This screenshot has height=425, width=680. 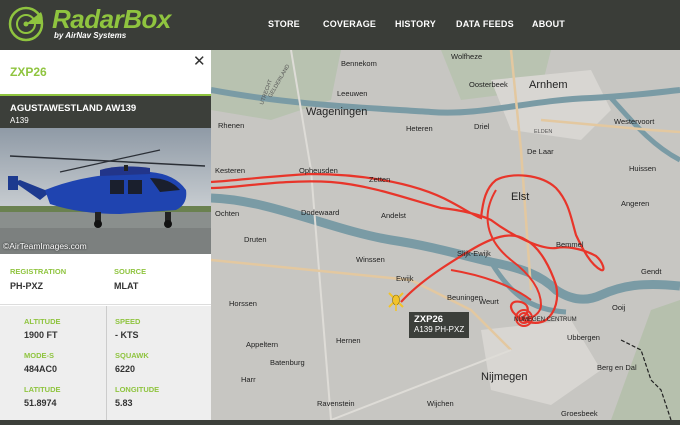 I want to click on map-label: Appeltern, so click(x=262, y=344).